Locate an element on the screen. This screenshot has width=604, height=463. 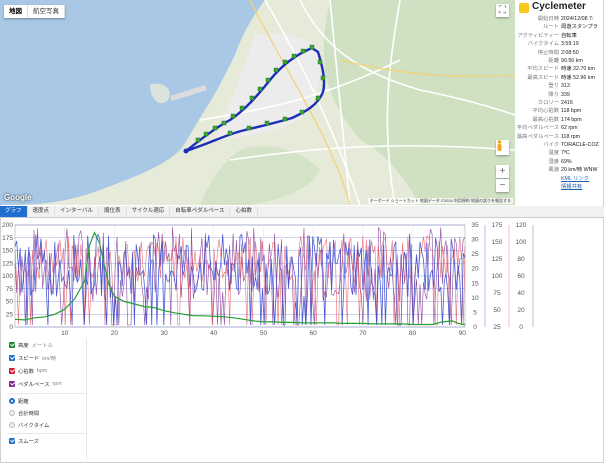
info-row: 最高スピード 時速 52.96 km is located at coordinates (559, 78).